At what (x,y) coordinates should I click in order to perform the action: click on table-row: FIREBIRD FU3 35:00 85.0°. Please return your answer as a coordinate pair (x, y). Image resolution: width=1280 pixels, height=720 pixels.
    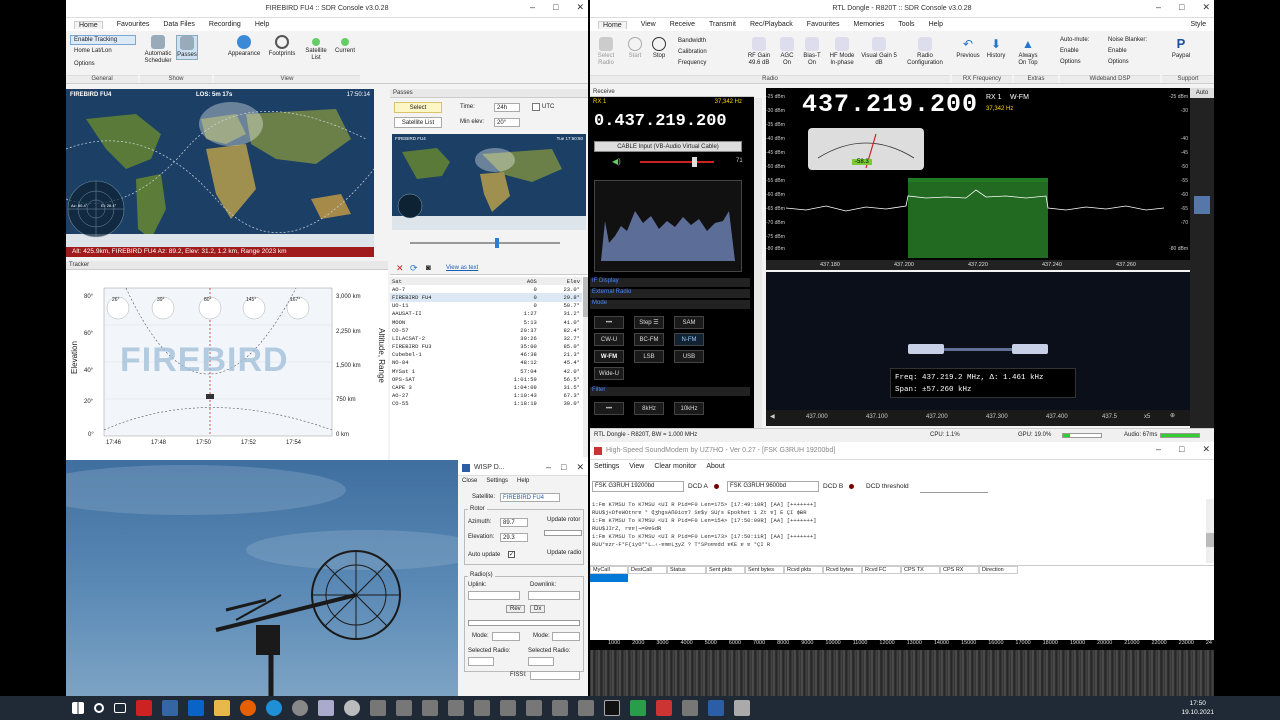
    Looking at the image, I should click on (486, 347).